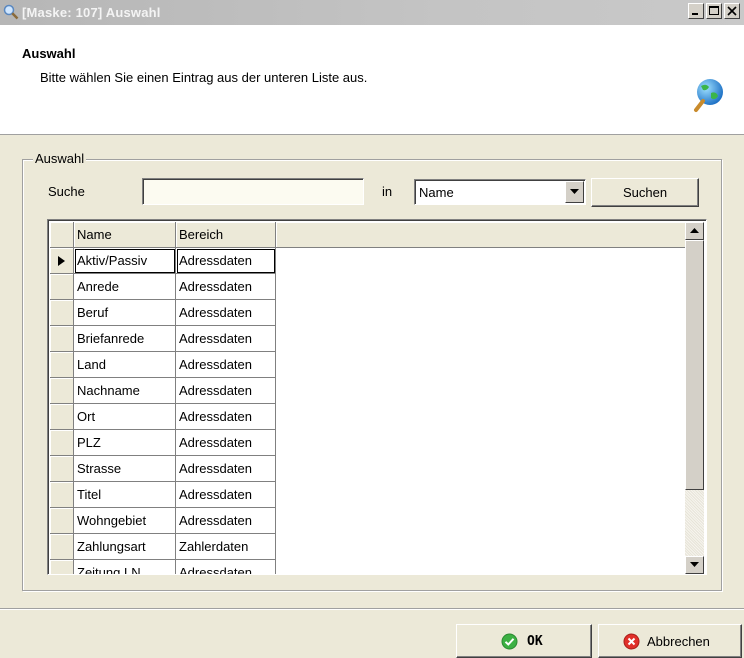 This screenshot has width=744, height=658. I want to click on maximize-button, so click(714, 11).